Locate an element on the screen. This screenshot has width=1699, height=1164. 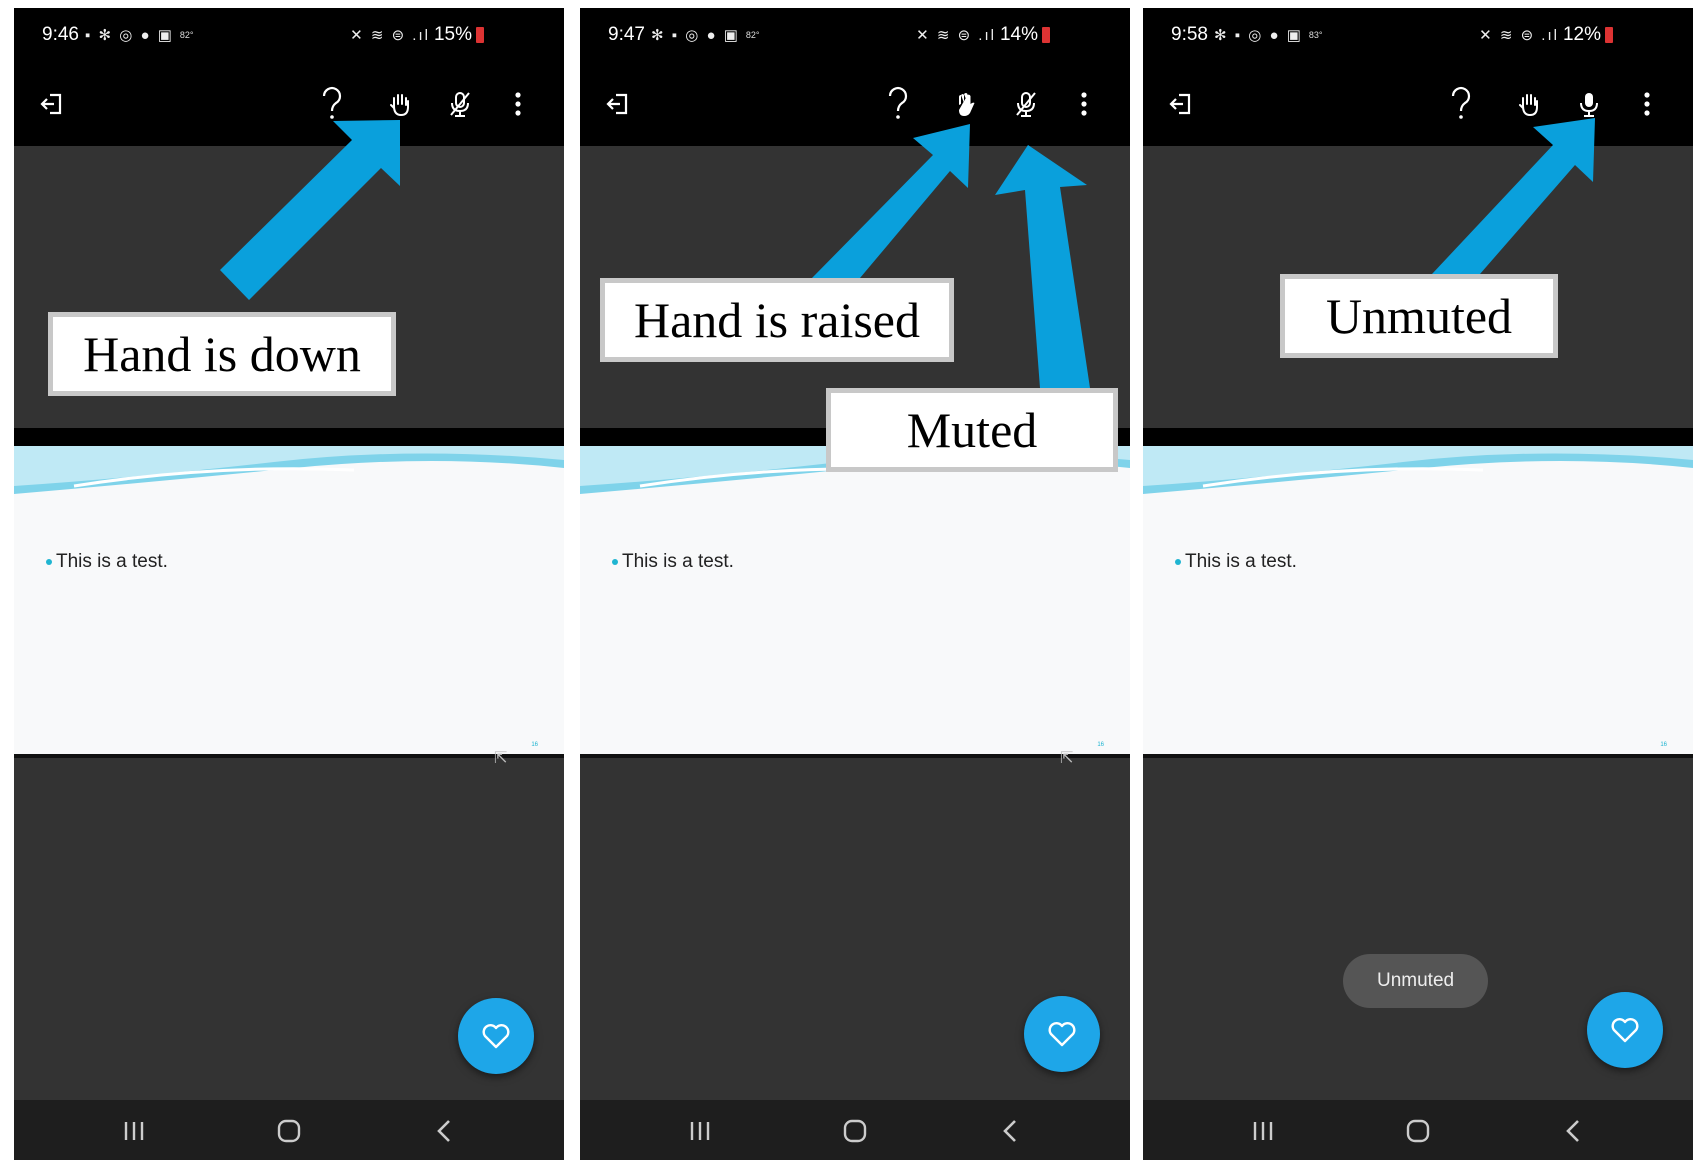
status-bar: 9:47 ✻ ▪ ◎ ● ▣ 82° ✕ ≋ ⊜ .ıl 14% is located at coordinates (855, 36).